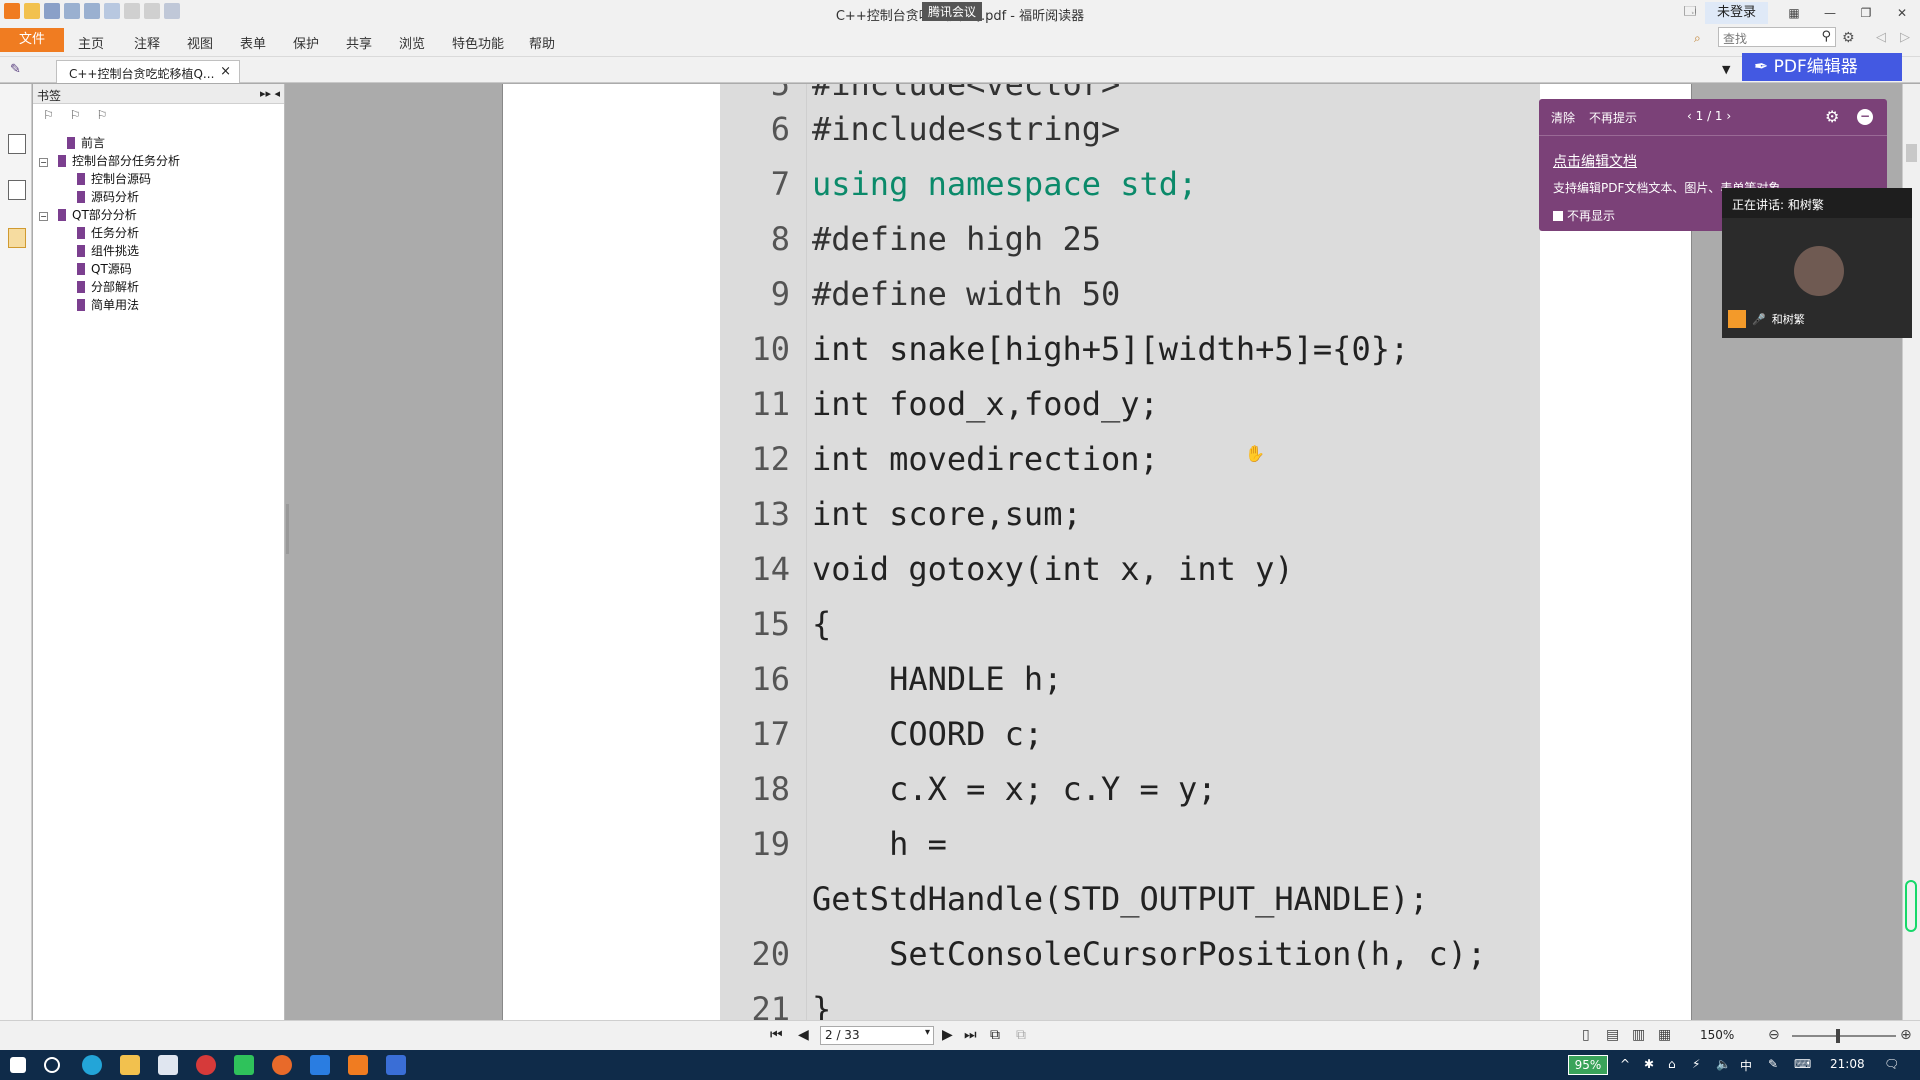 This screenshot has height=1080, width=1920. I want to click on code-line: 20 SetConsoleCursorPosition(h, c);, so click(1130, 954).